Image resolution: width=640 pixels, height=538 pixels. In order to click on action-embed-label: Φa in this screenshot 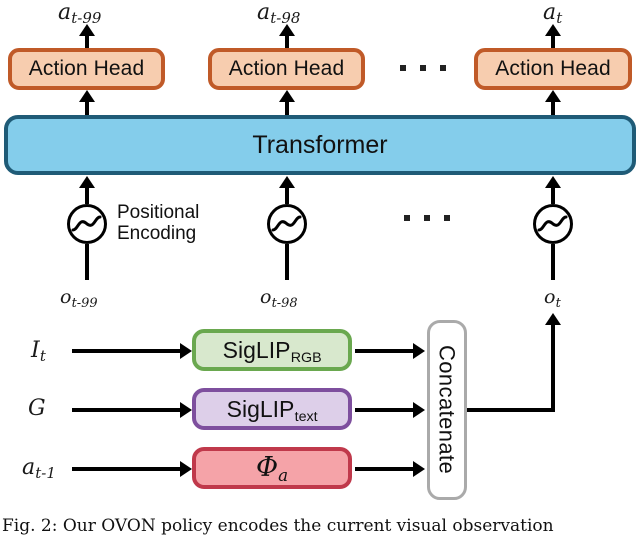, I will do `click(272, 468)`.